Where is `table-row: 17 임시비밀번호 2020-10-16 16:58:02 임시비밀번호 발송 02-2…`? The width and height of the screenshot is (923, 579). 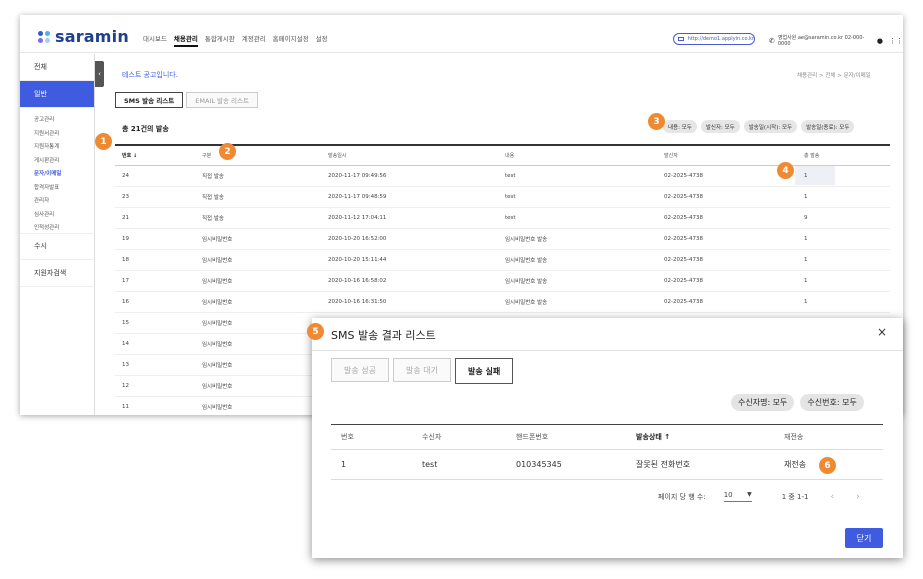
table-row: 17 임시비밀번호 2020-10-16 16:58:02 임시비밀번호 발송 02-2… is located at coordinates (502, 281).